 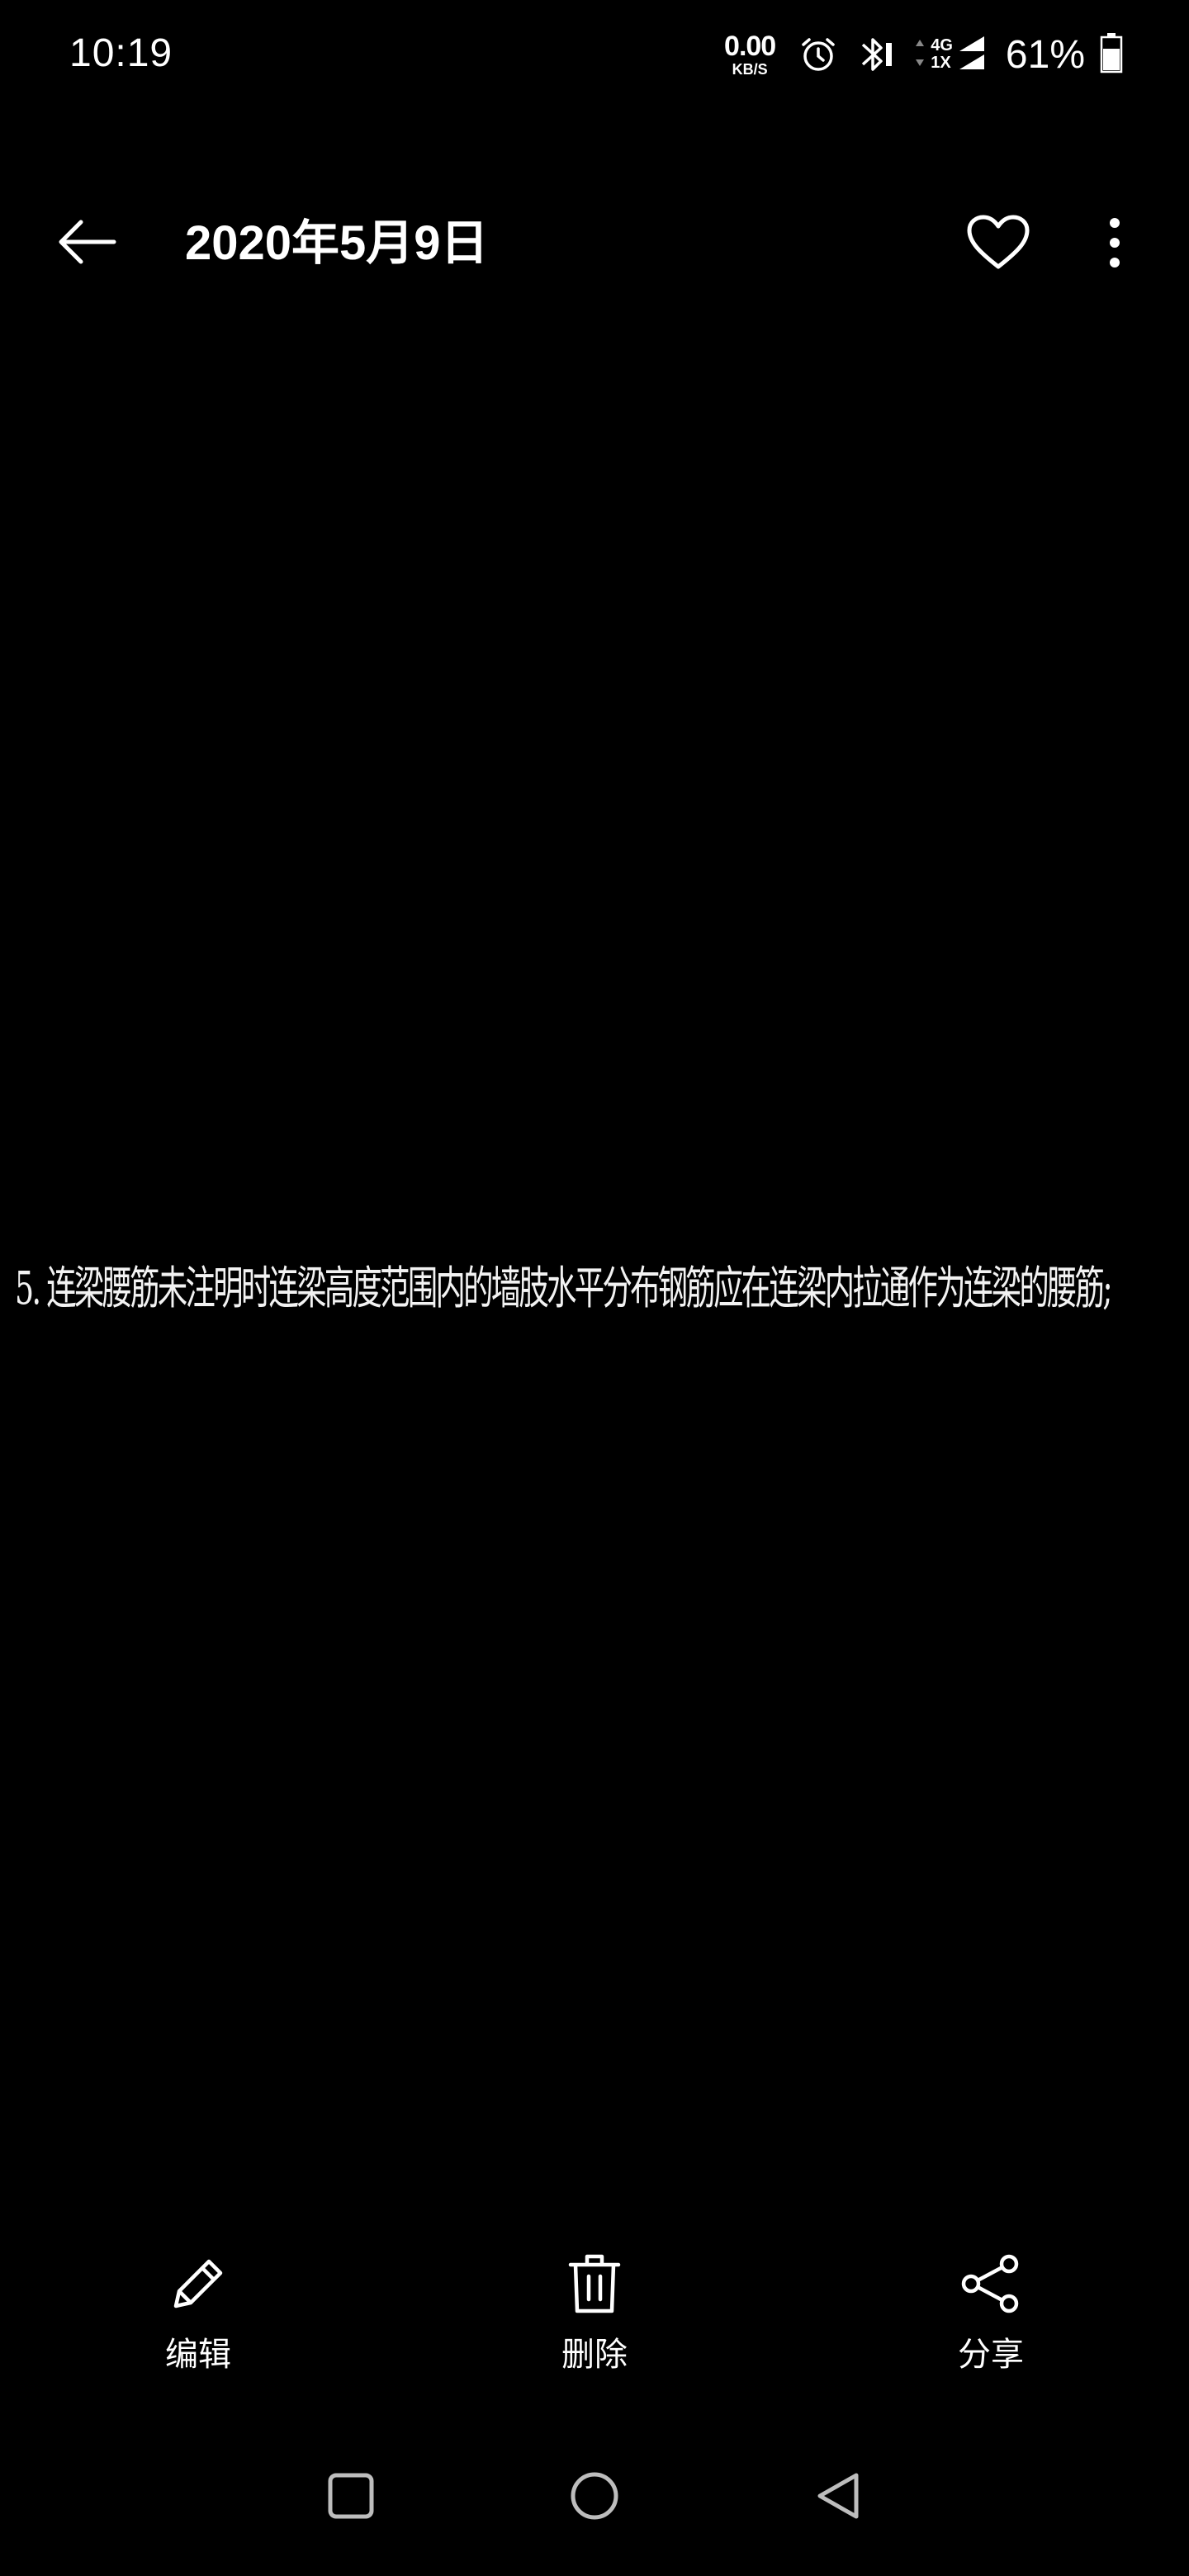 What do you see at coordinates (337, 243) in the screenshot?
I see `page-title: 2020年5月9日` at bounding box center [337, 243].